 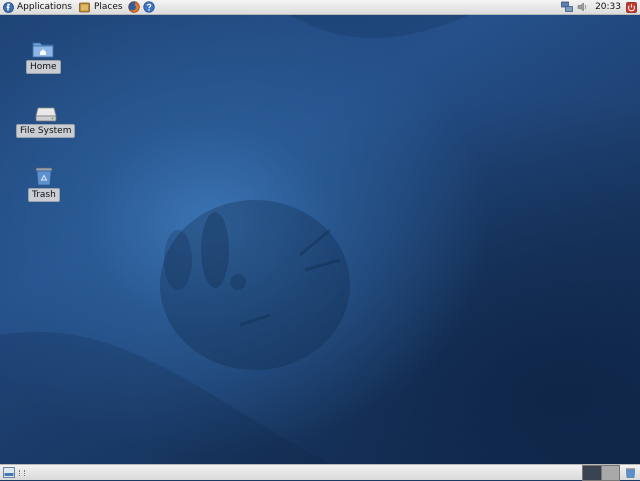 What do you see at coordinates (8, 7) in the screenshot?
I see `fedora-logo-icon` at bounding box center [8, 7].